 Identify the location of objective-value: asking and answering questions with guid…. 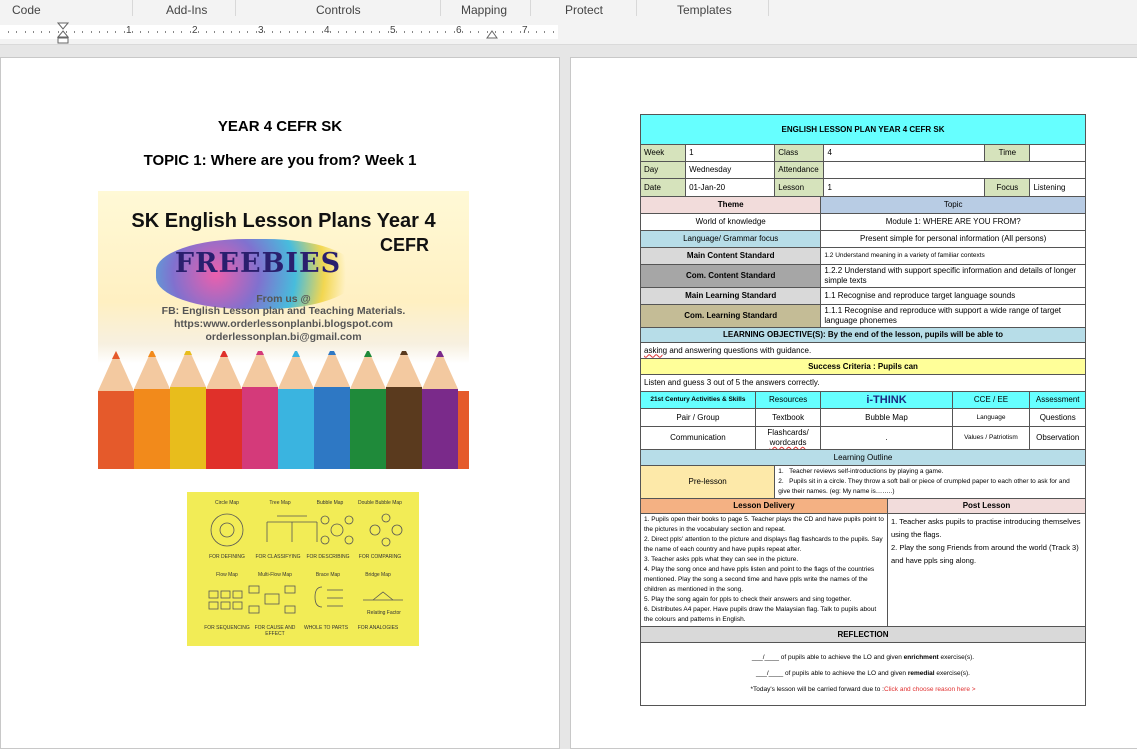
(863, 350).